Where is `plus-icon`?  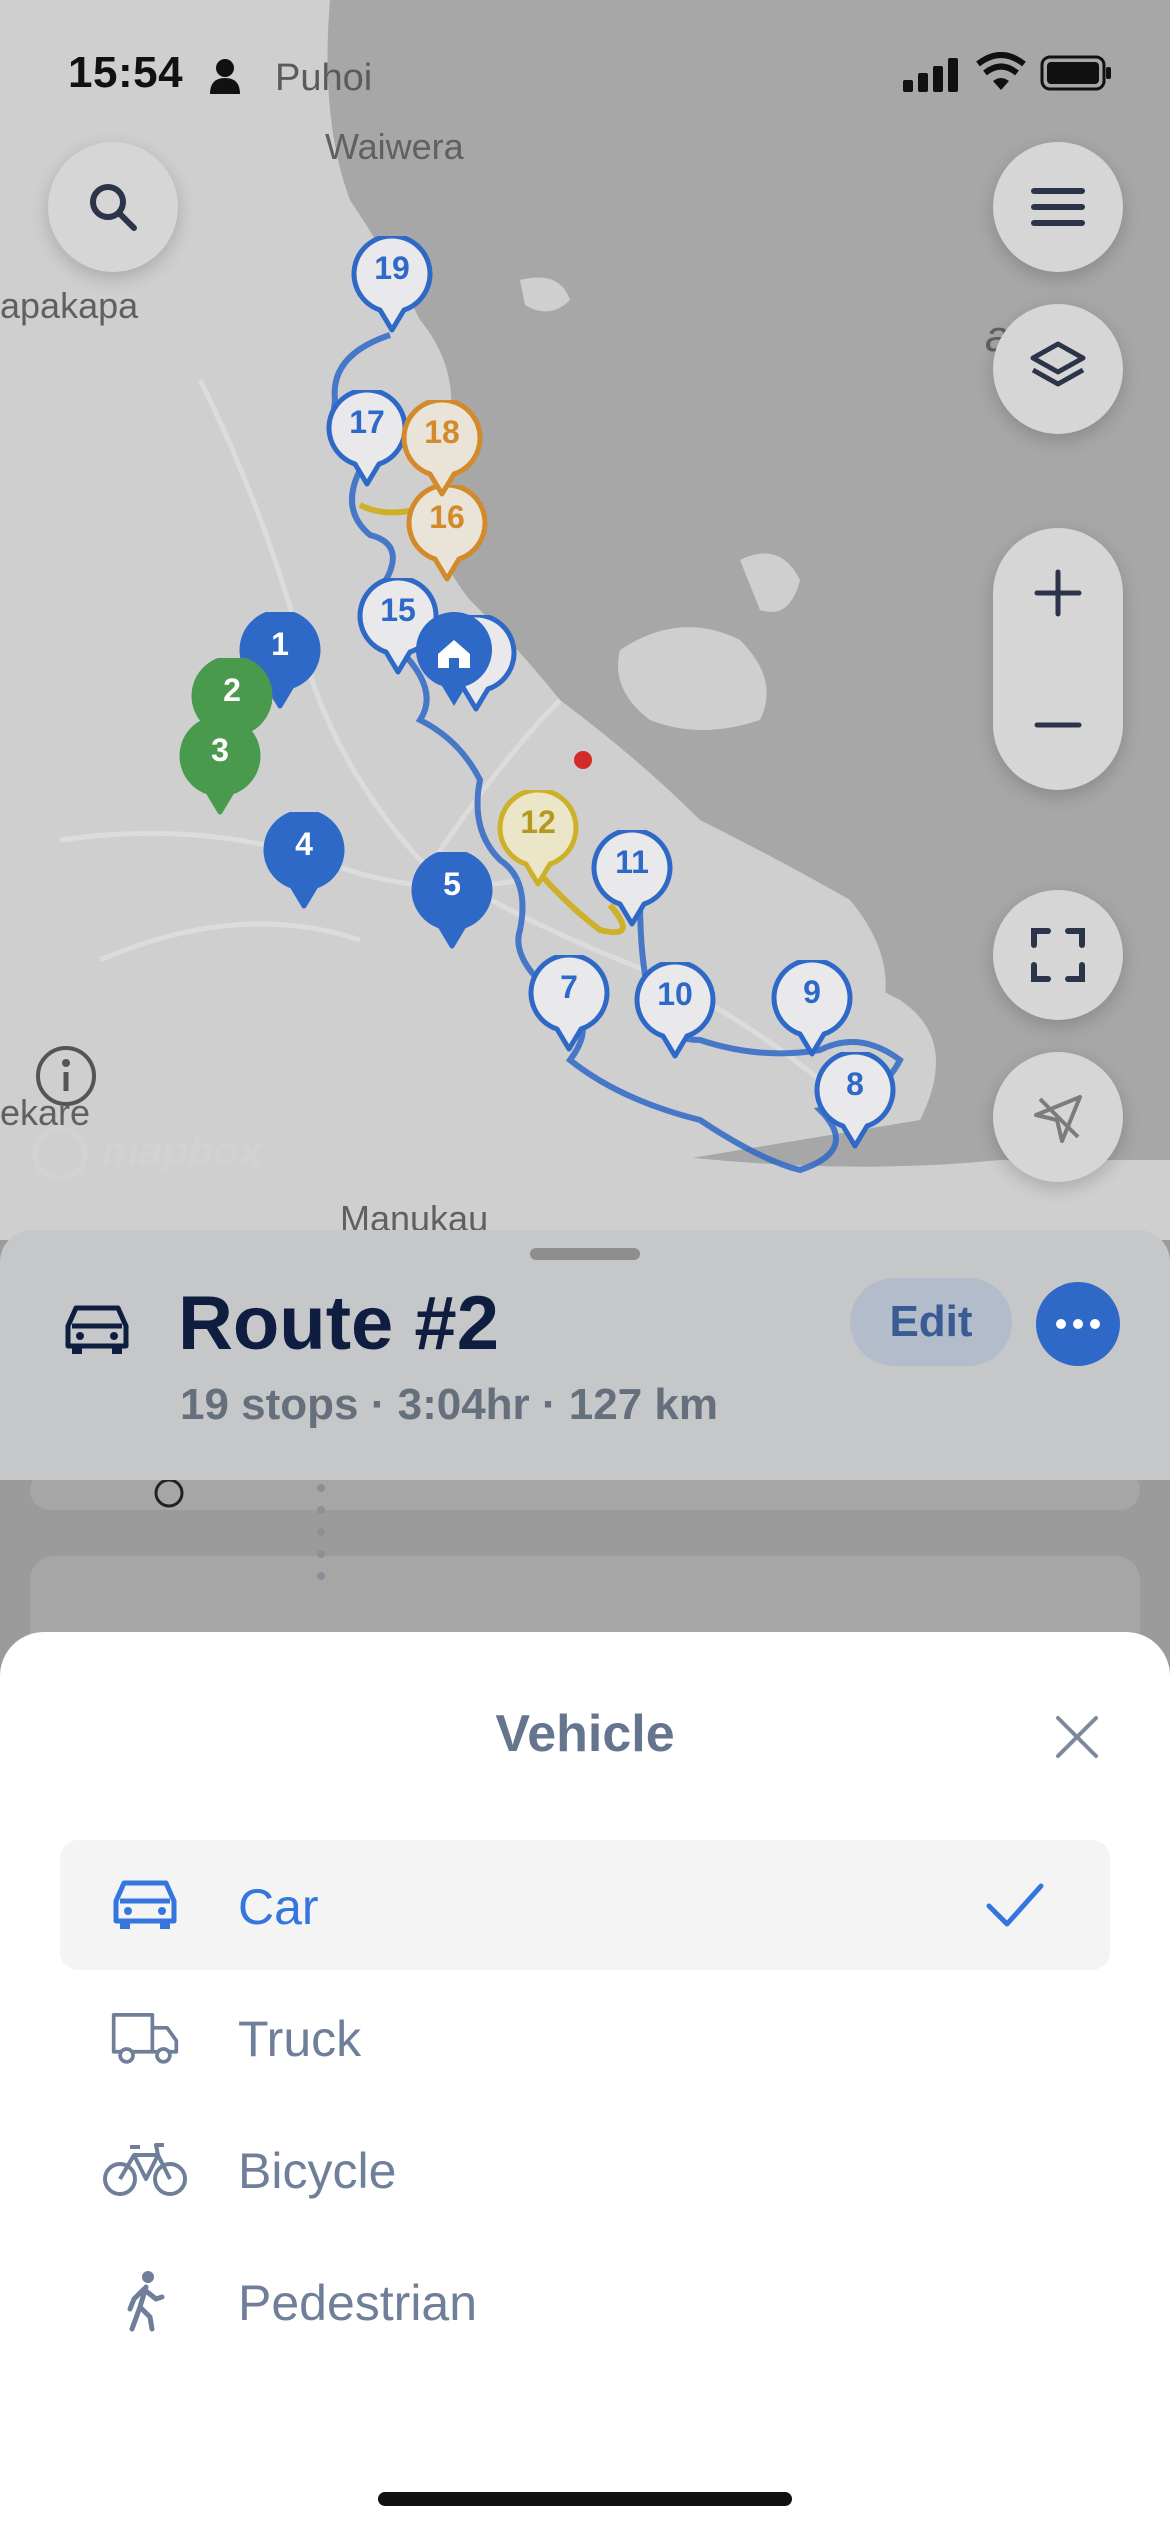 plus-icon is located at coordinates (1058, 593).